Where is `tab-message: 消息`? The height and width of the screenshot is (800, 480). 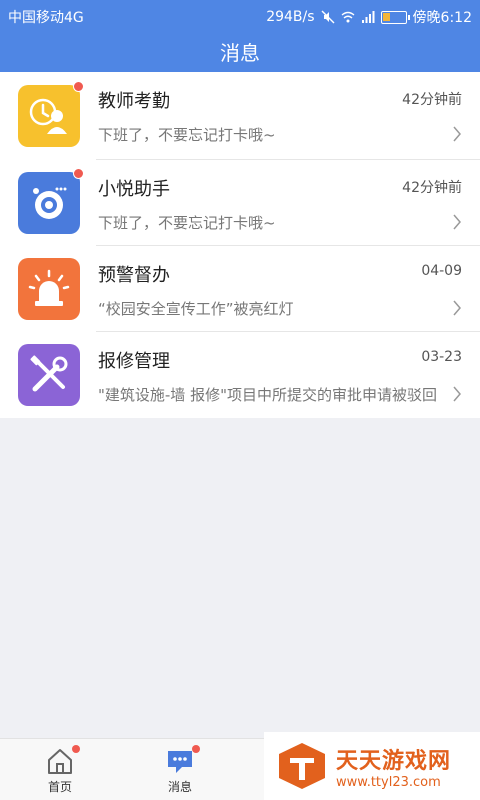 tab-message: 消息 is located at coordinates (180, 769).